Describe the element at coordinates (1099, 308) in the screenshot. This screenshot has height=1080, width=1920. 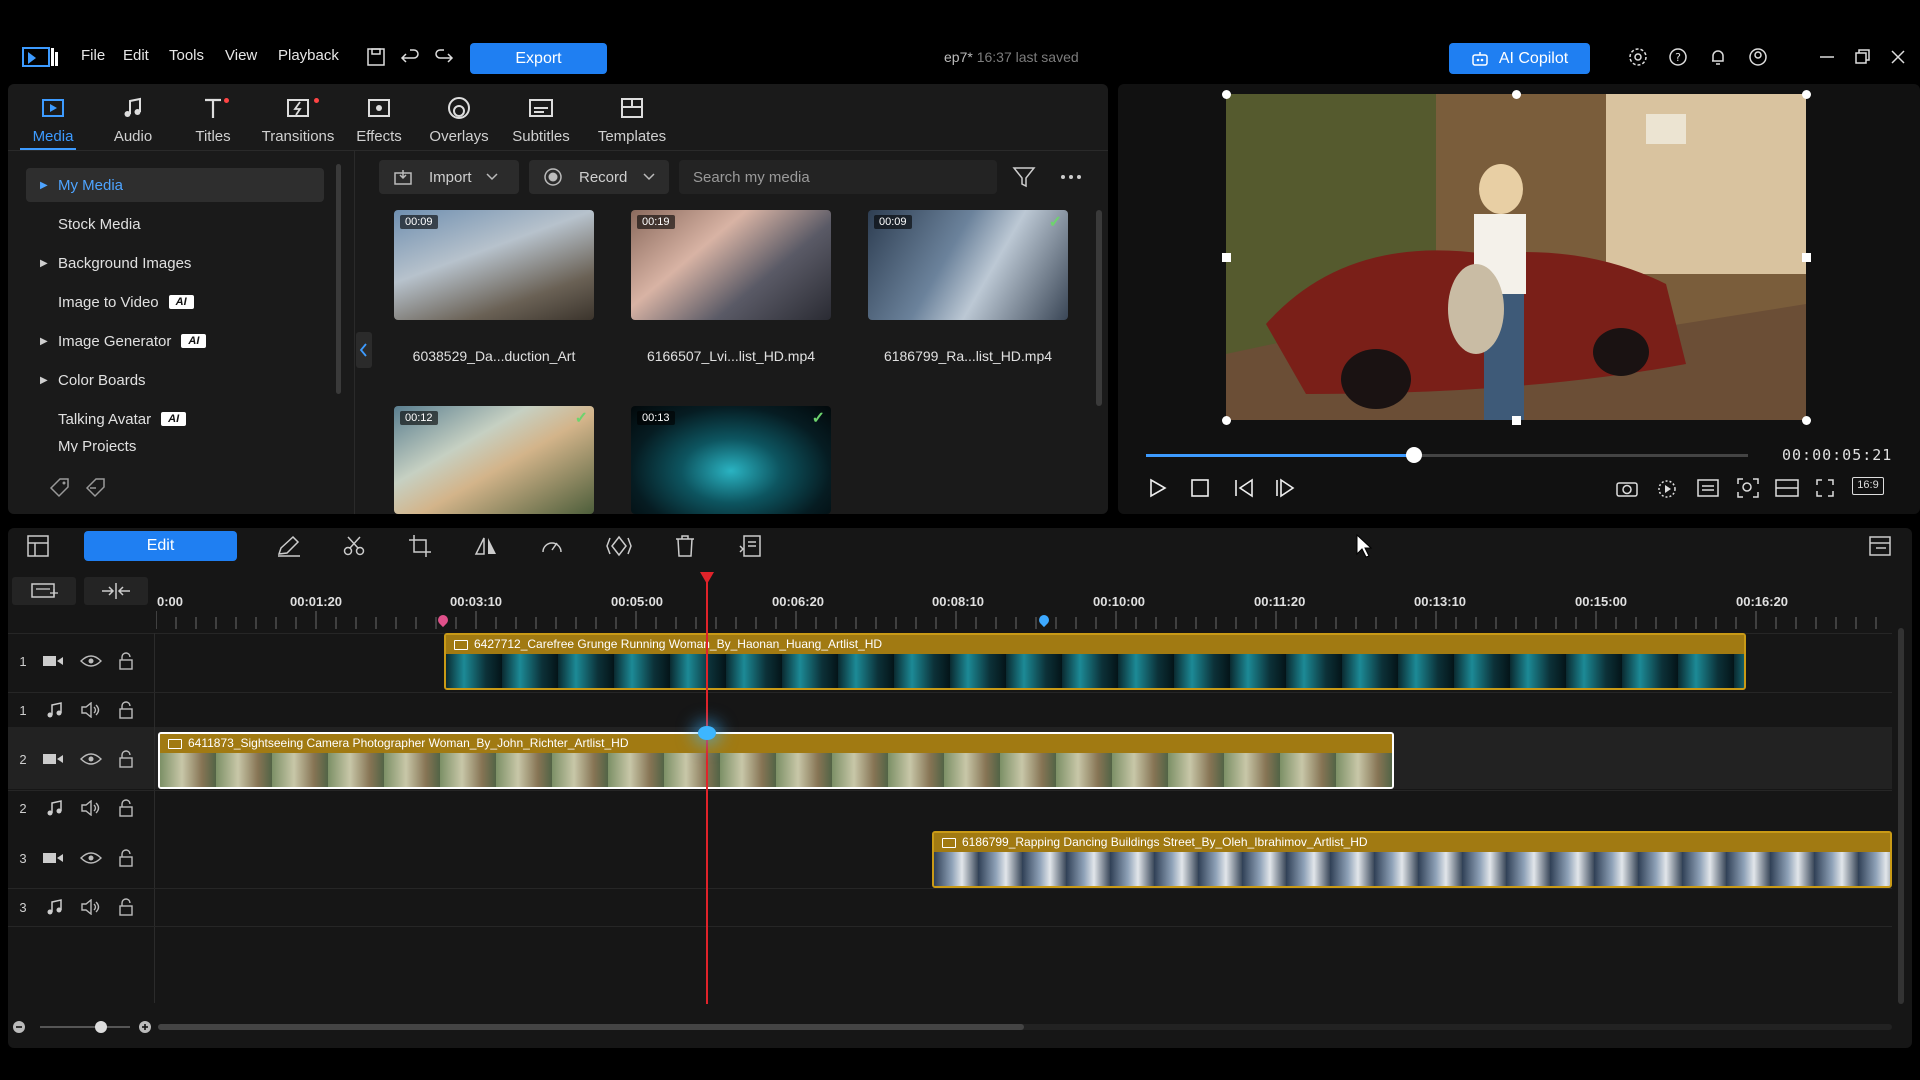
I see `media-scrollbar` at that location.